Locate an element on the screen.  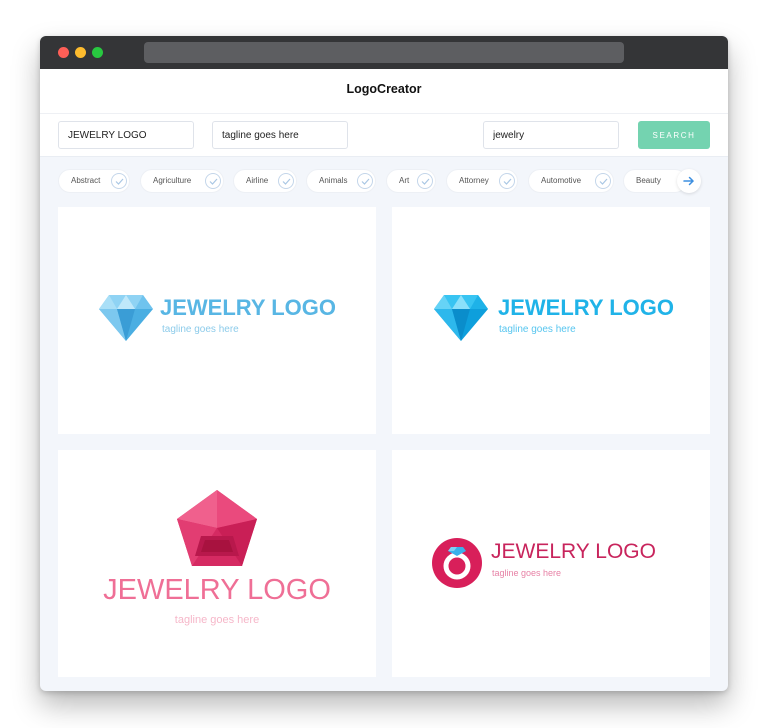
app-header: LogoCreator is located at coordinates (384, 91).